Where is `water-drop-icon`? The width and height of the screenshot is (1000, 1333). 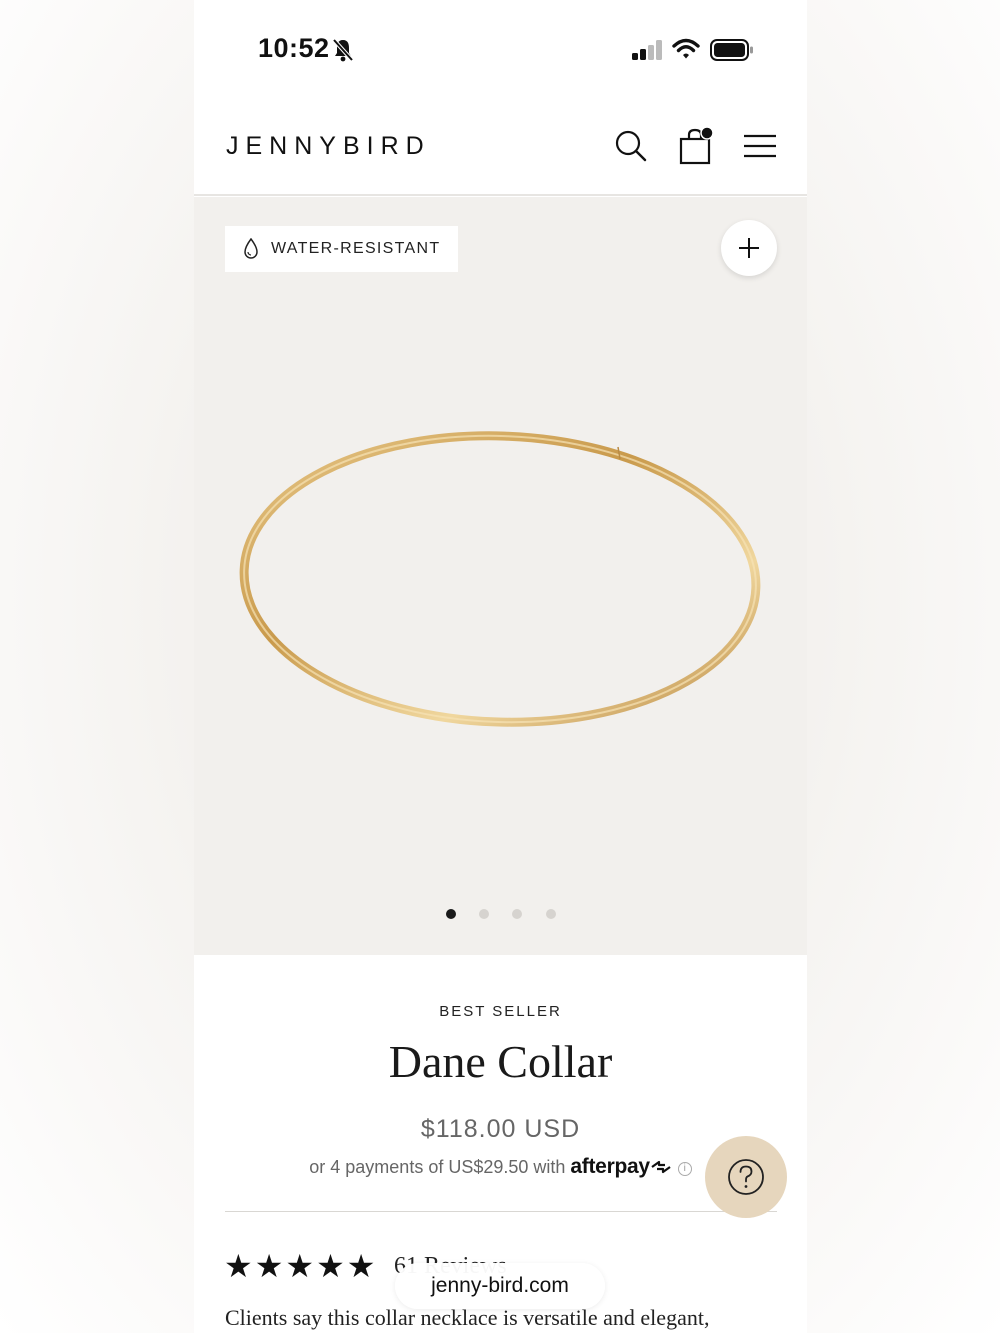 water-drop-icon is located at coordinates (251, 248).